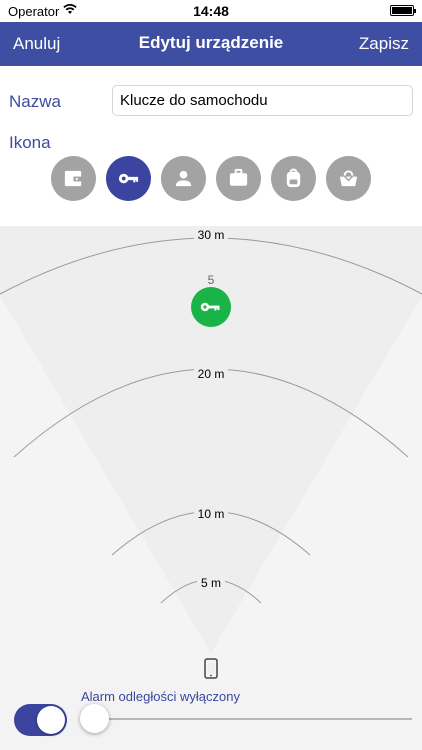 The height and width of the screenshot is (750, 422). I want to click on alarm-toggle, so click(40, 720).